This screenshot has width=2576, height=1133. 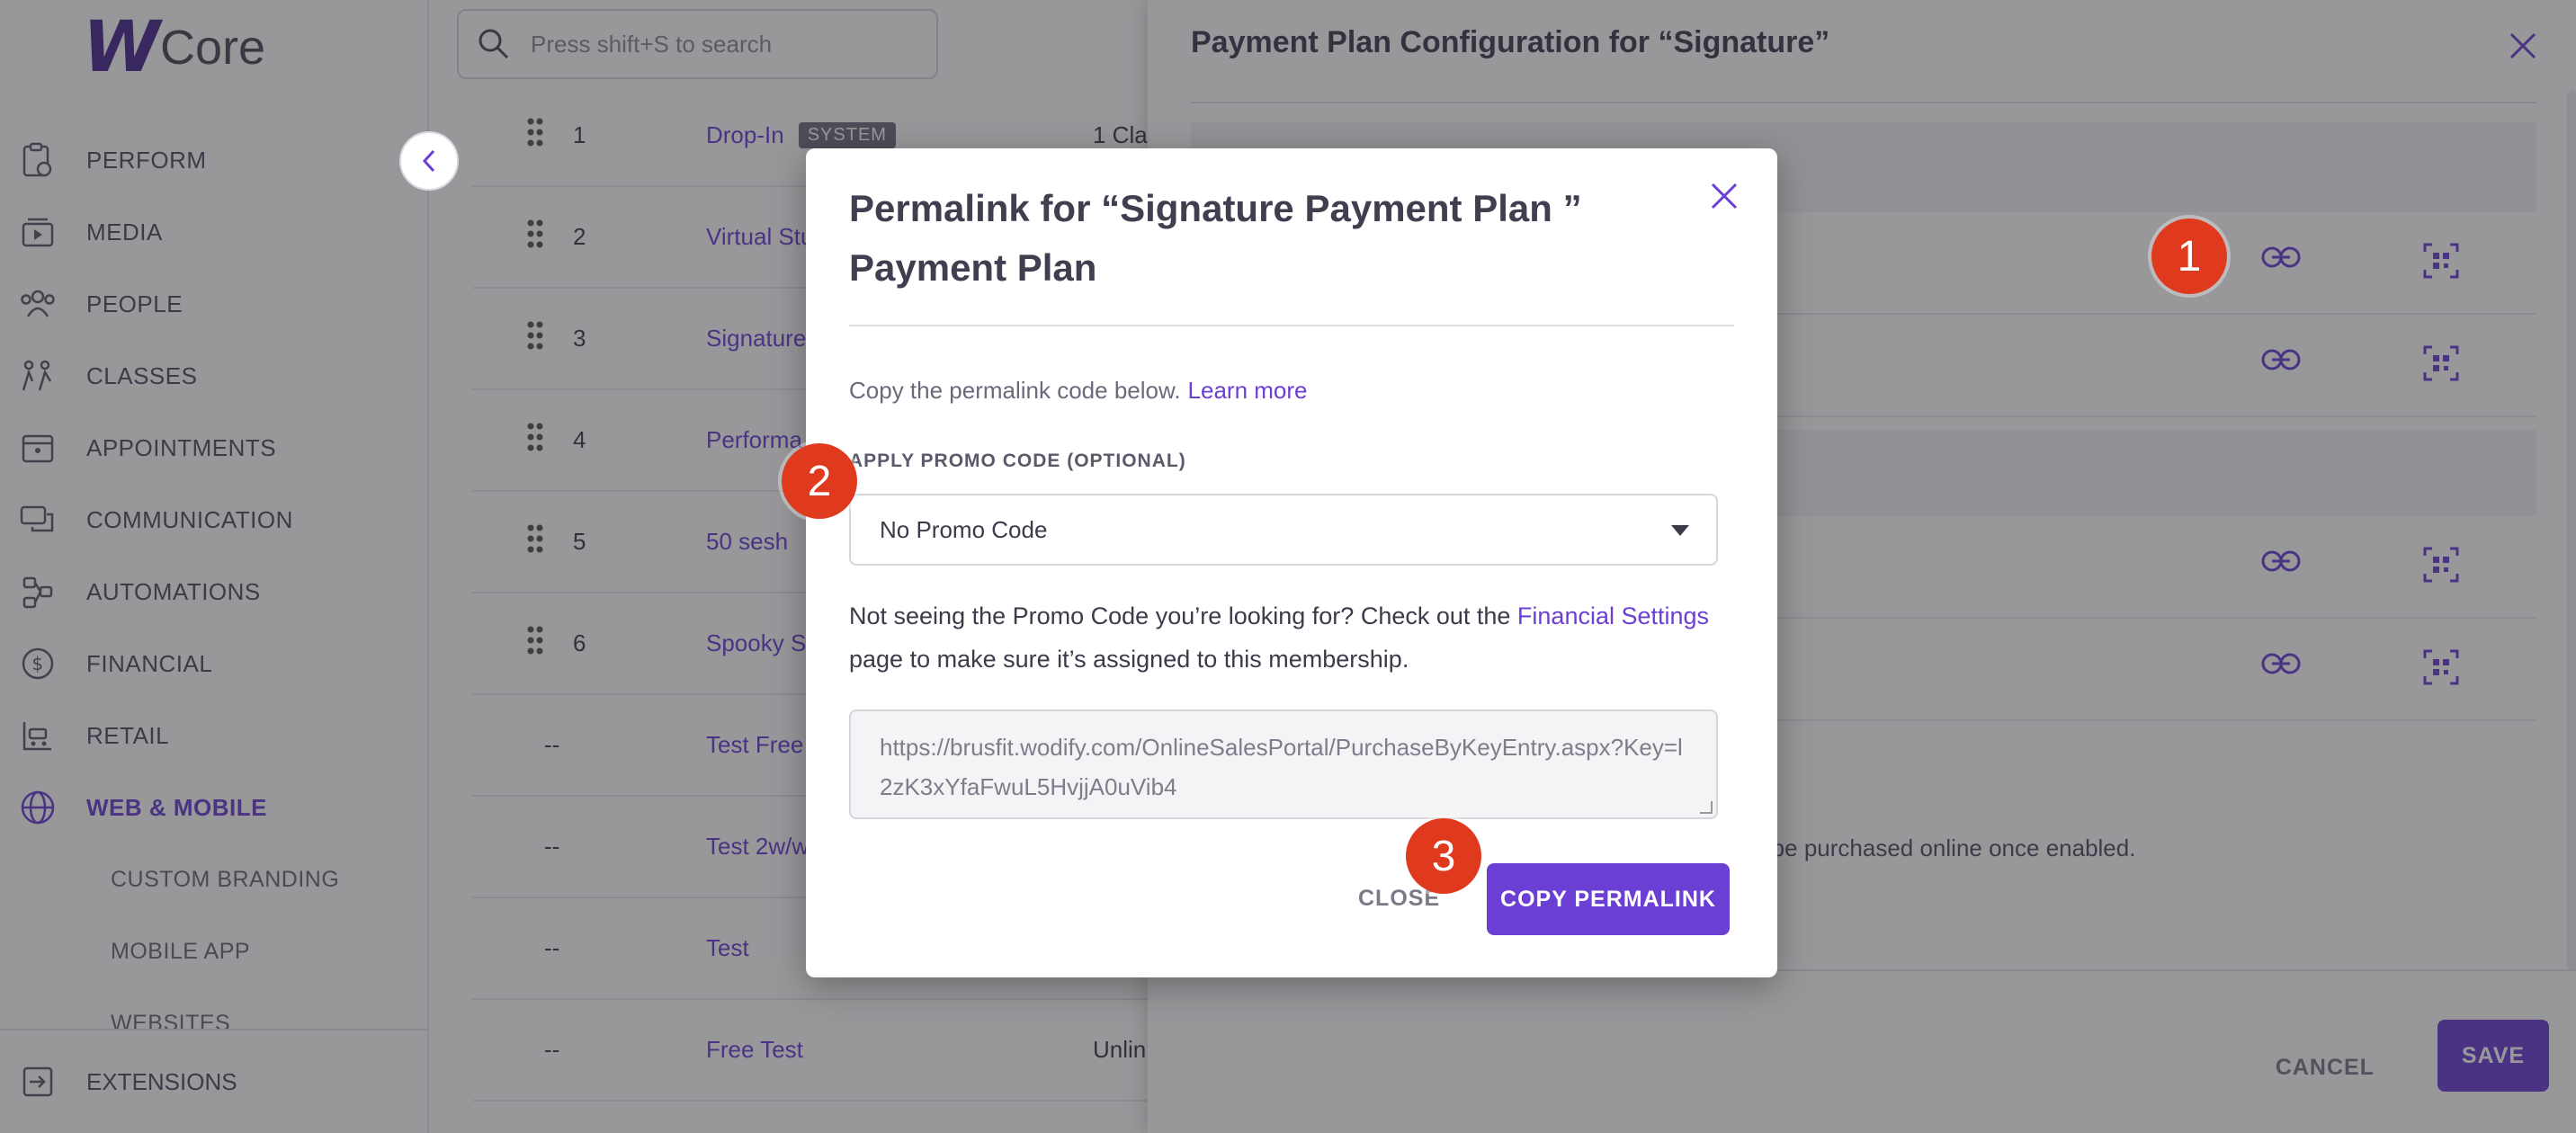 What do you see at coordinates (1291, 325) in the screenshot?
I see `modal-divider` at bounding box center [1291, 325].